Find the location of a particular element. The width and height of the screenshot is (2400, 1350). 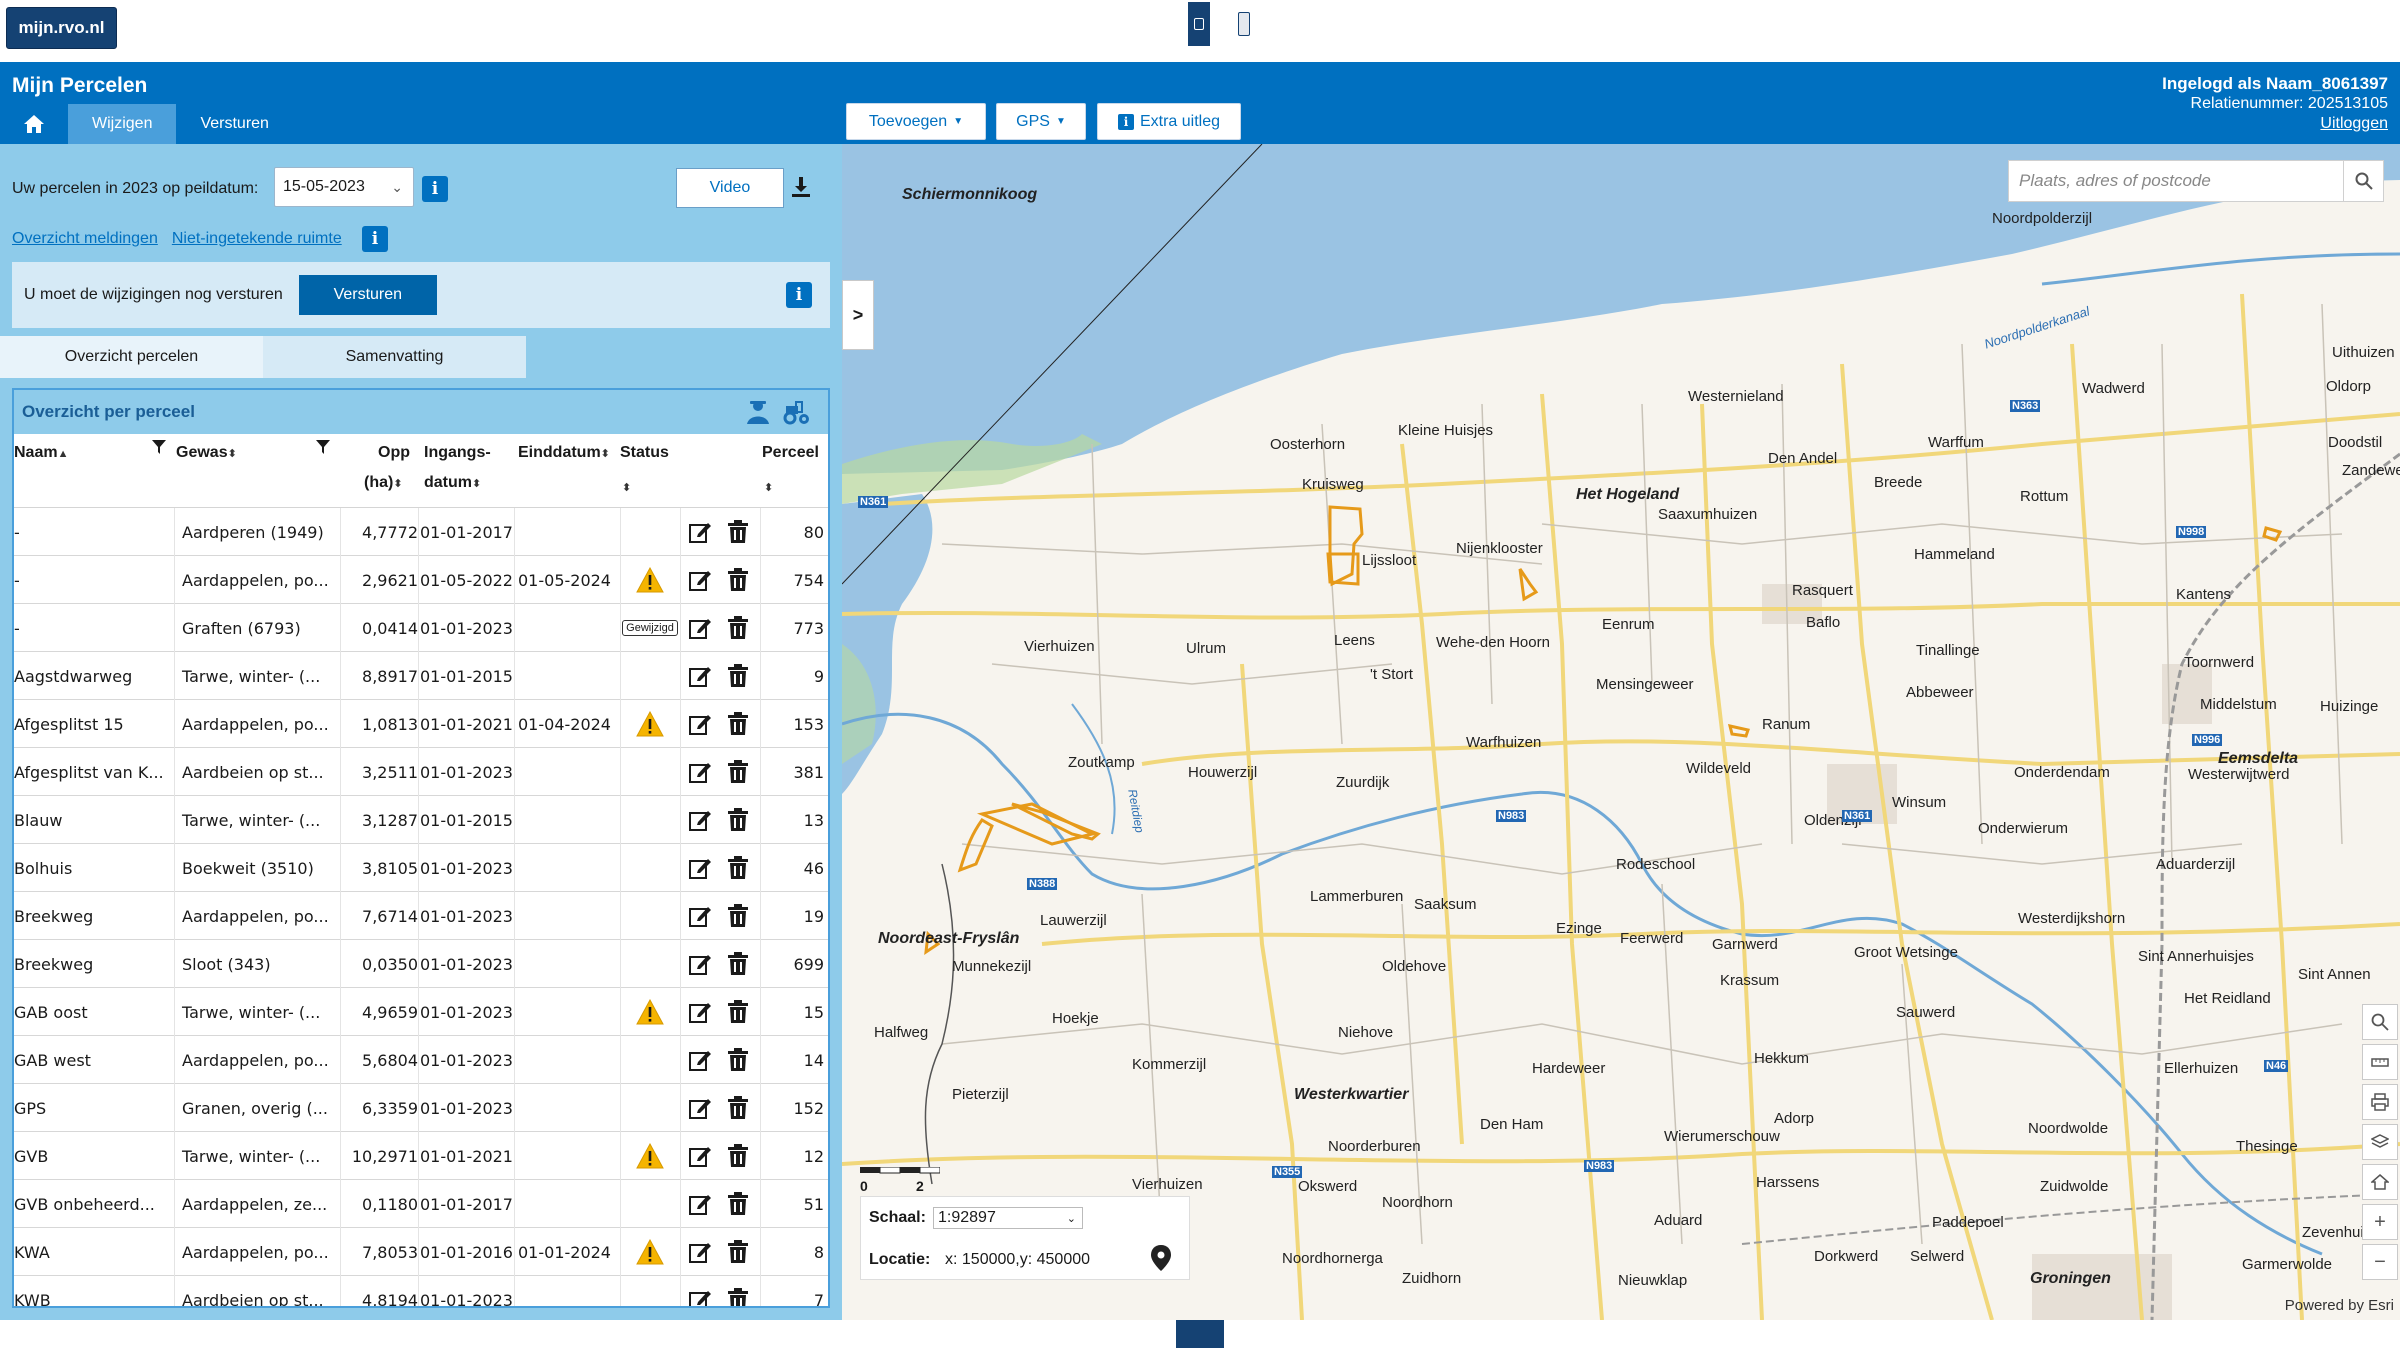

site-badge: mijn.rvo.nl is located at coordinates (61, 28).